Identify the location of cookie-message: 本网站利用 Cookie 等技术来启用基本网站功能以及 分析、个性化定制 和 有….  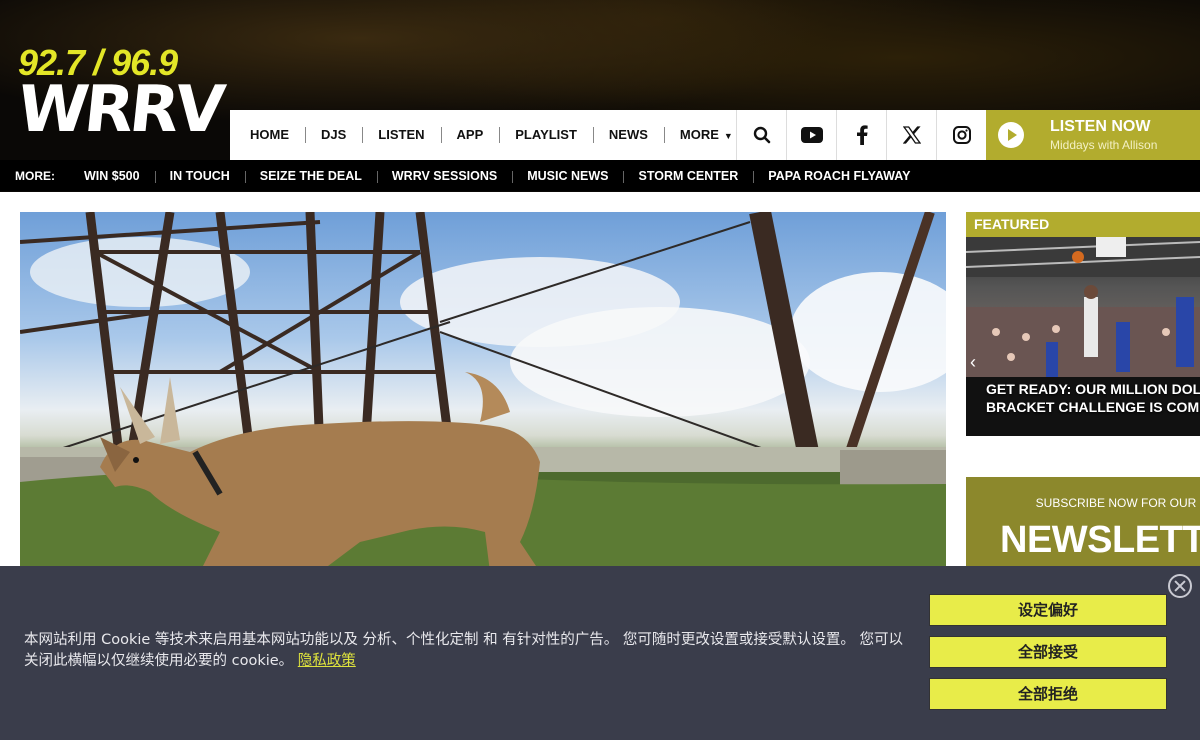
(469, 651).